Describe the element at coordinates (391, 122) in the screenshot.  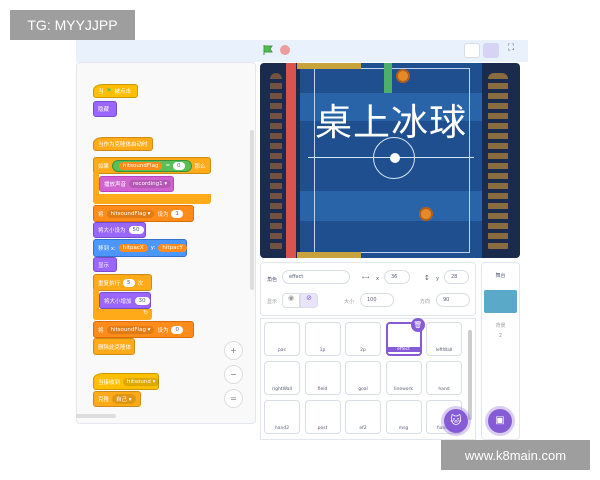
I see `game-title: 桌上冰球` at that location.